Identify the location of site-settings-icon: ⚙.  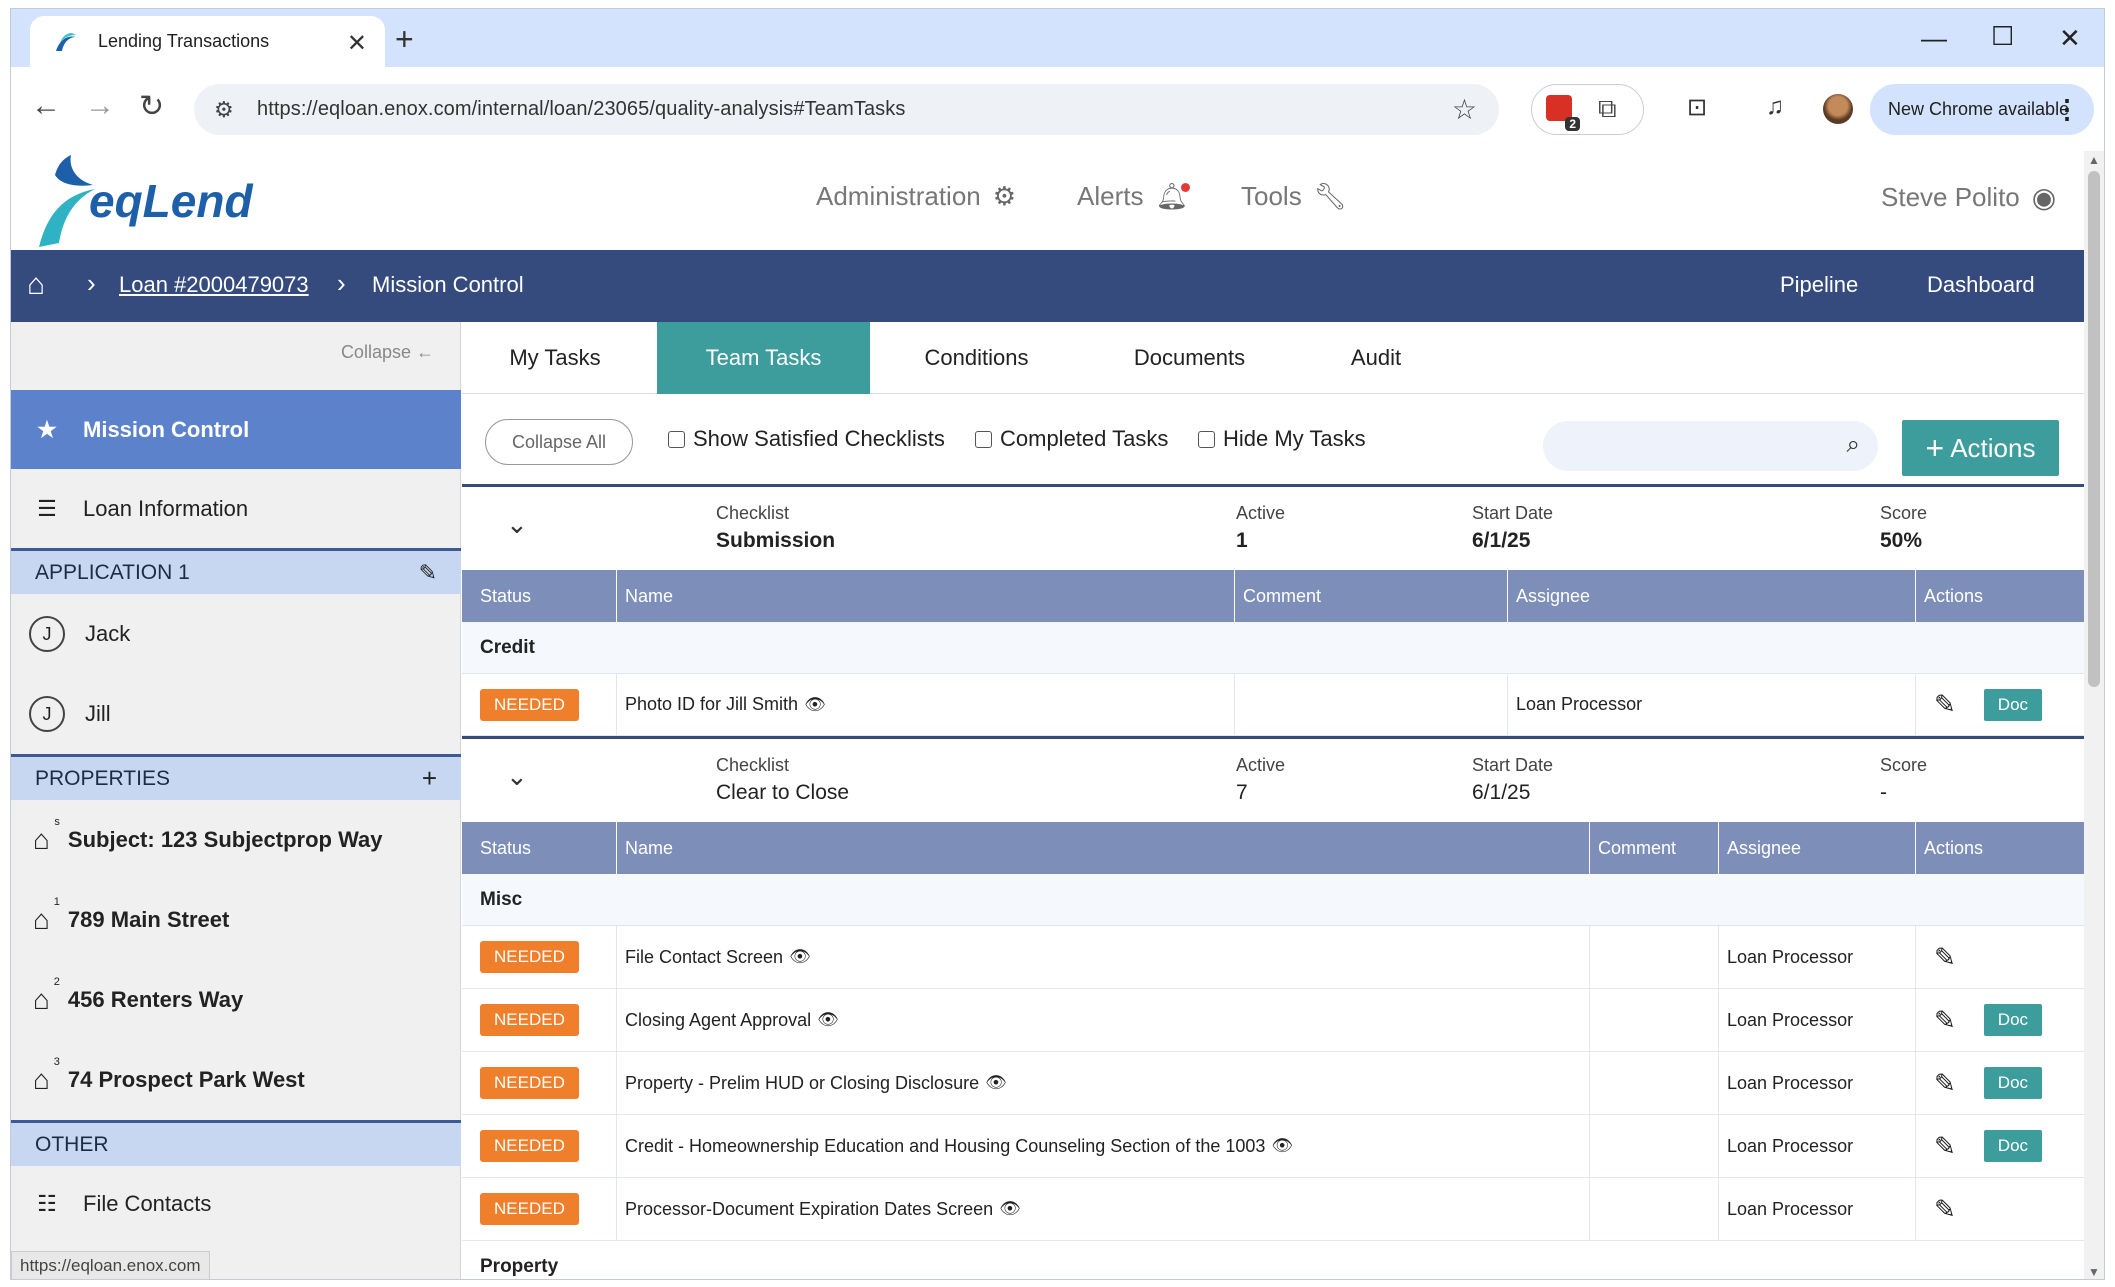
(224, 110).